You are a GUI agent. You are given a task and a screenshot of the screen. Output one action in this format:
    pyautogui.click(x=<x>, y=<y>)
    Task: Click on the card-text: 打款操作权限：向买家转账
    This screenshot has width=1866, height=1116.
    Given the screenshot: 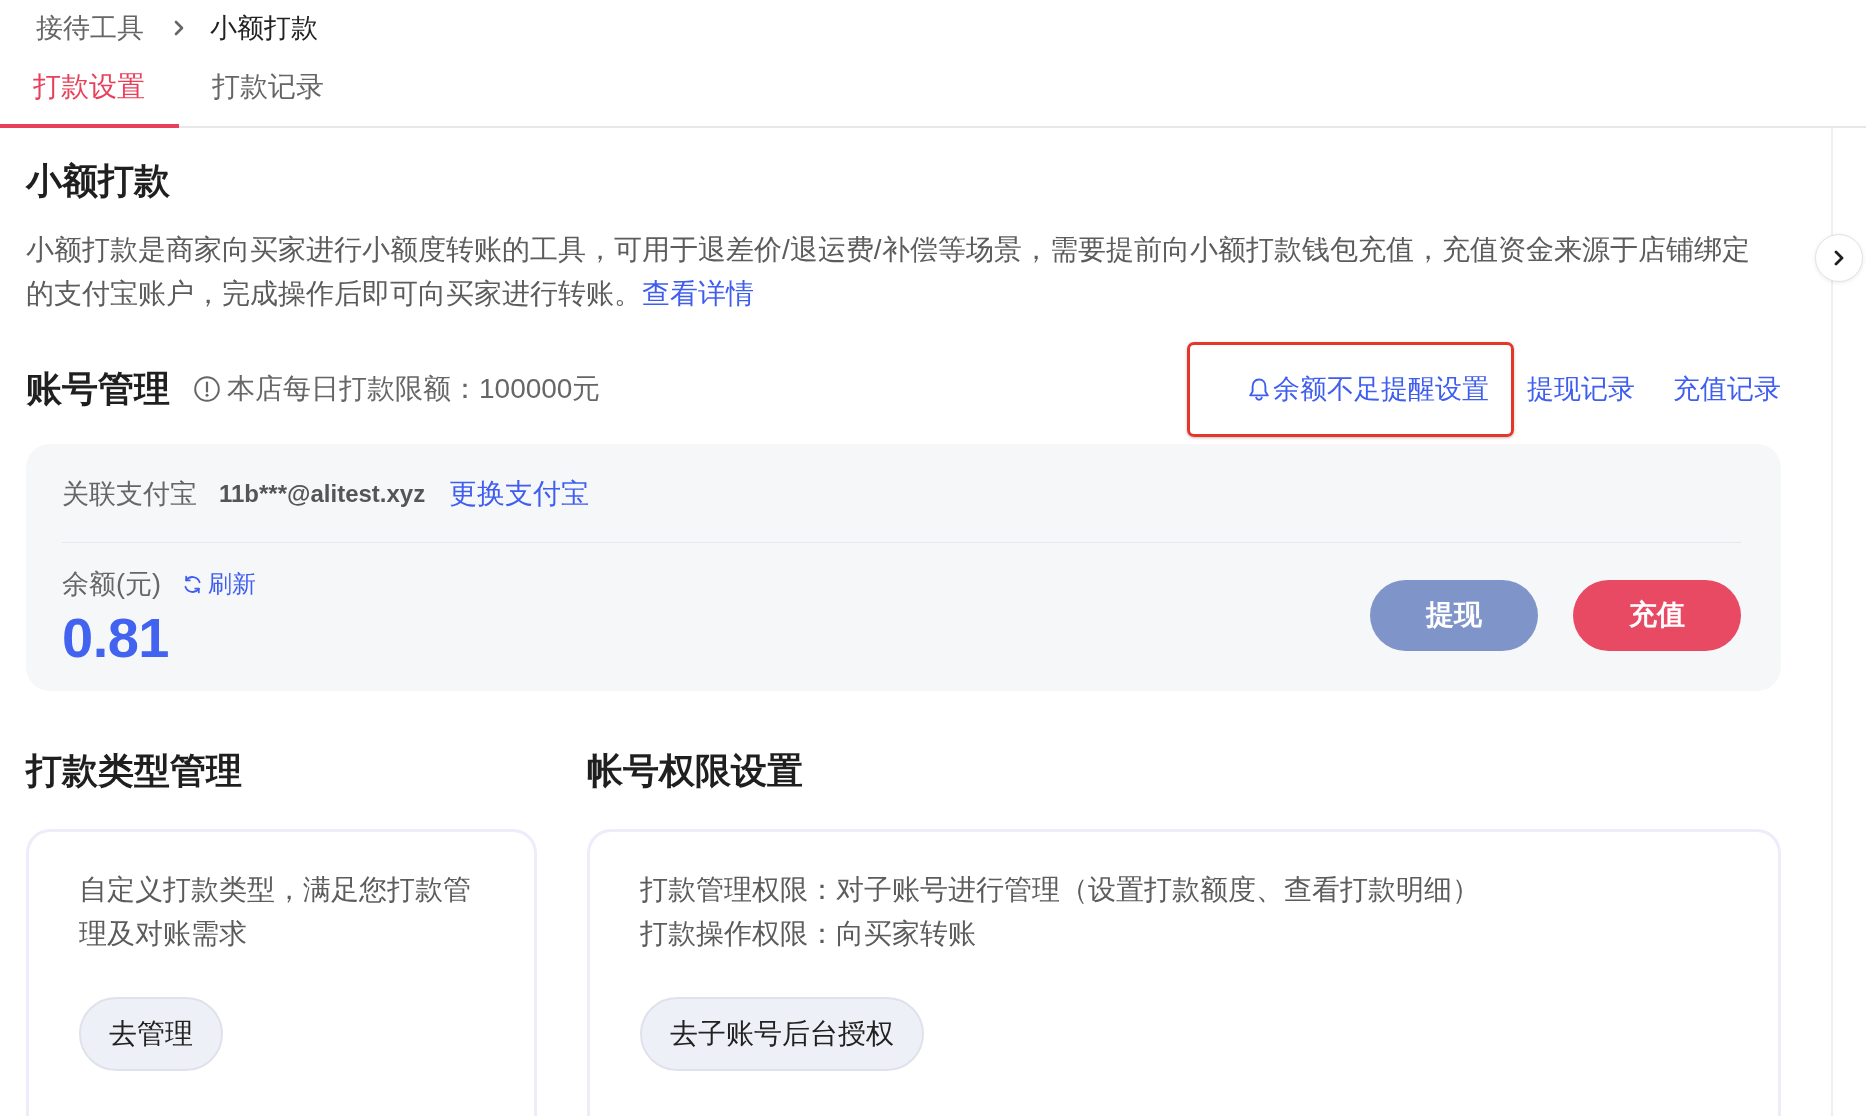 What is the action you would take?
    pyautogui.click(x=808, y=934)
    